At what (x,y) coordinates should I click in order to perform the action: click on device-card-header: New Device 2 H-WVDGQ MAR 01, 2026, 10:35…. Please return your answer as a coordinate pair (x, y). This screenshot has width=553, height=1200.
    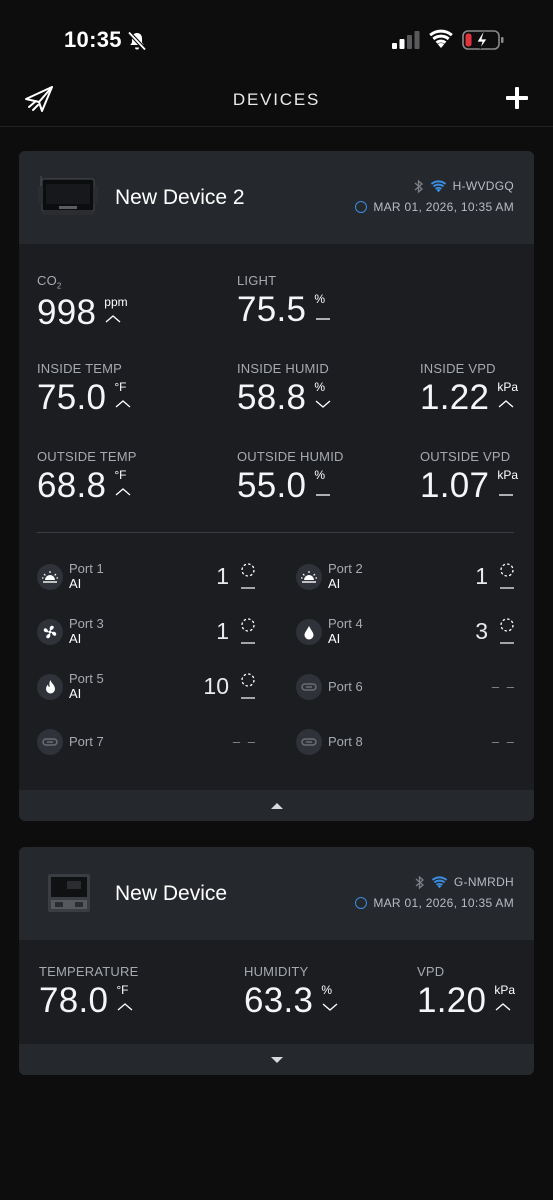
    Looking at the image, I should click on (276, 197).